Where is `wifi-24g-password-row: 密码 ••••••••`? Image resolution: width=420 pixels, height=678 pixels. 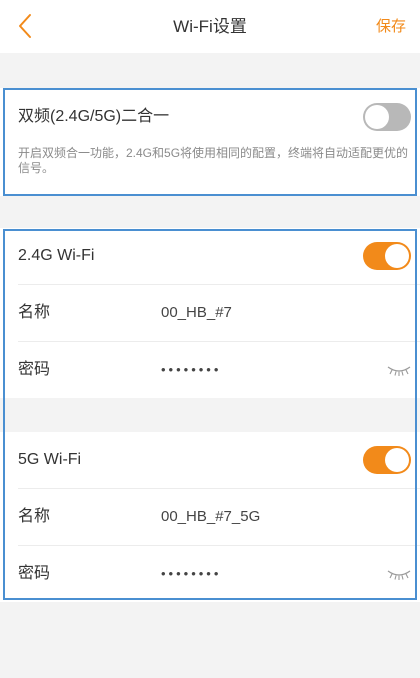
wifi-24g-password-row: 密码 •••••••• is located at coordinates (210, 370).